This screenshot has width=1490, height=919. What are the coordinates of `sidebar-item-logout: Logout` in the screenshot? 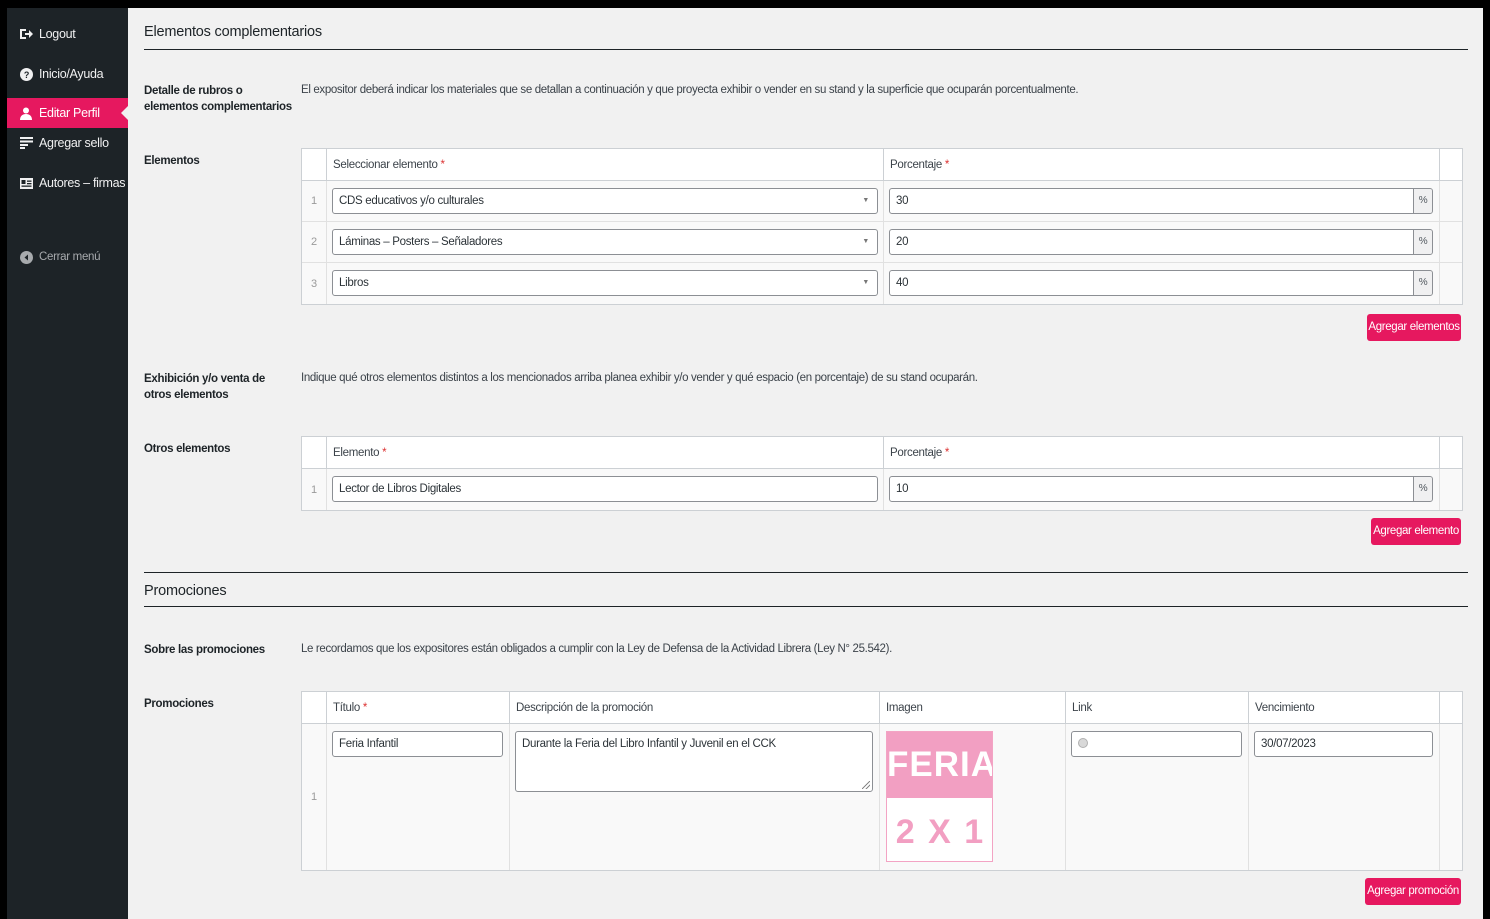 It's located at (67, 34).